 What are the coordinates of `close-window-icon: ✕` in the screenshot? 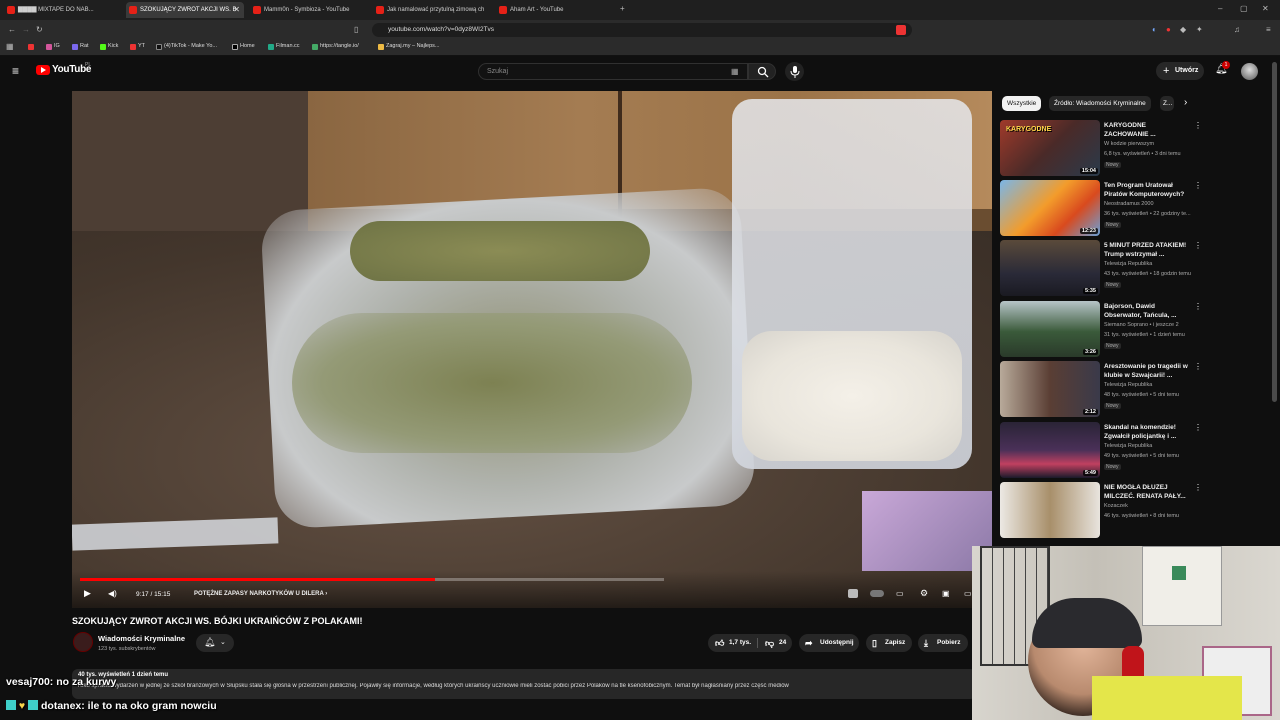 It's located at (1265, 8).